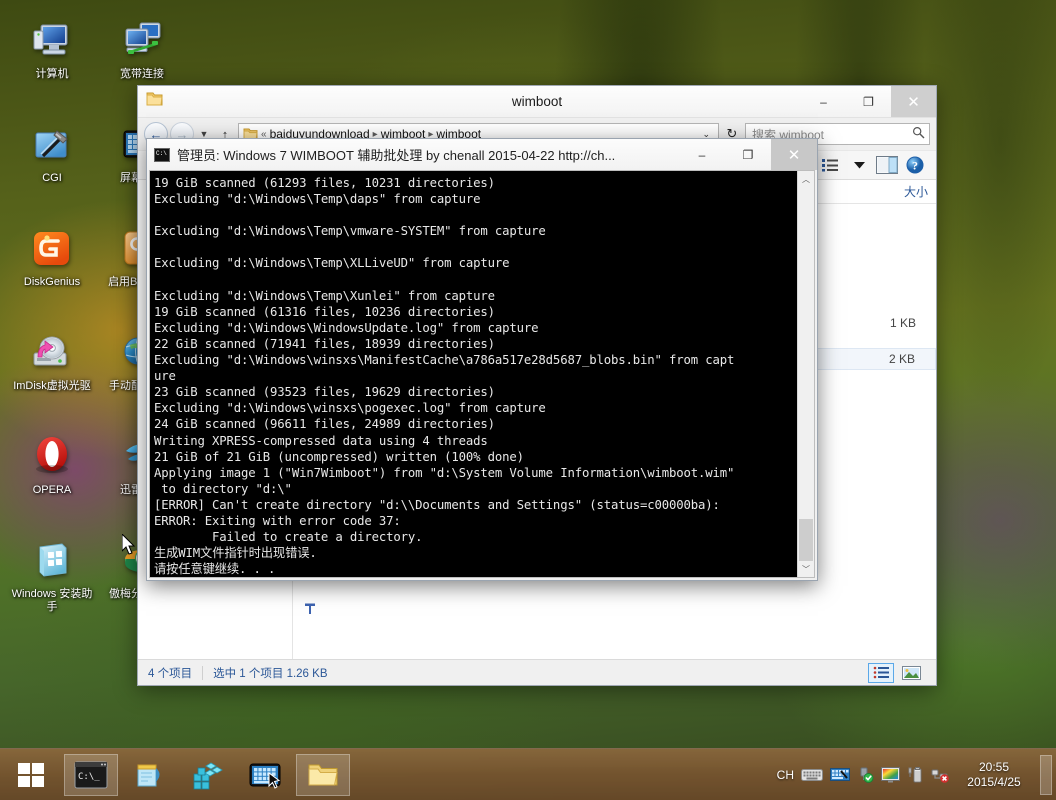 The image size is (1056, 800). What do you see at coordinates (911, 673) in the screenshot?
I see `large-icons-view-icon` at bounding box center [911, 673].